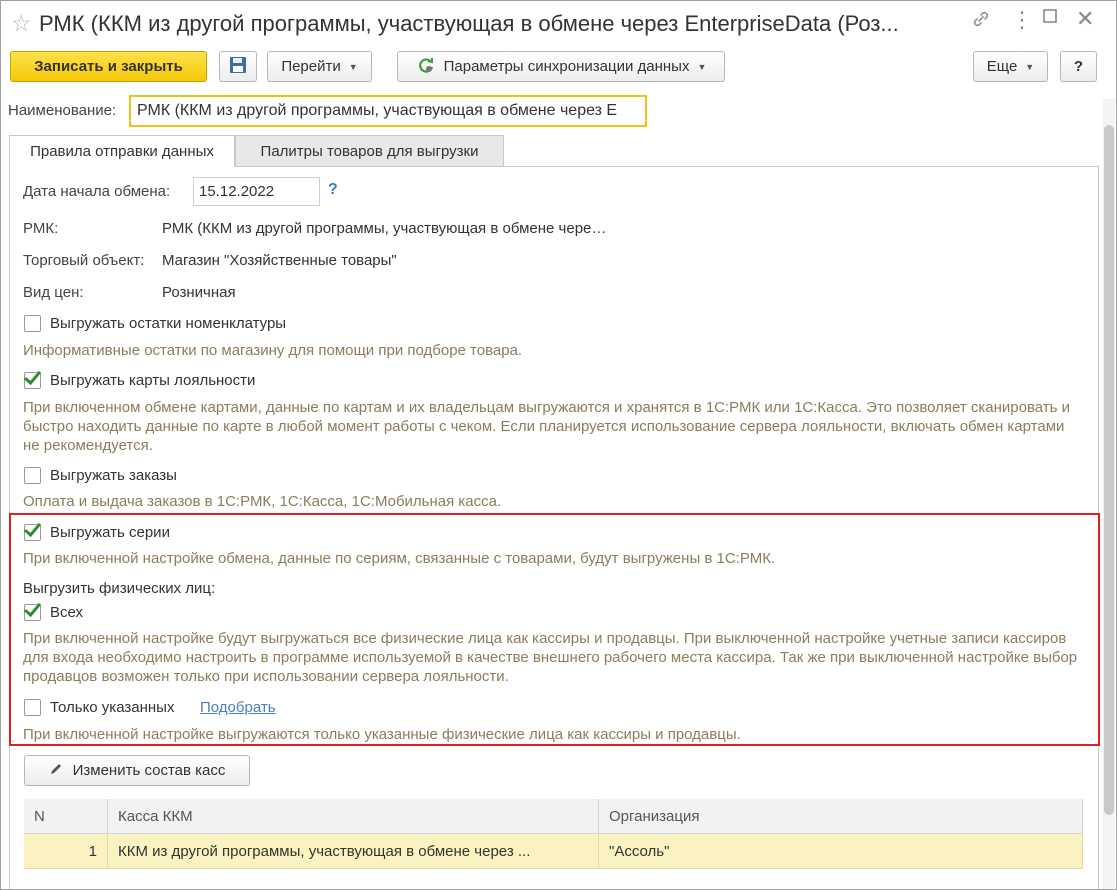 The image size is (1117, 890). I want to click on price-type-value: Розничная, so click(199, 292).